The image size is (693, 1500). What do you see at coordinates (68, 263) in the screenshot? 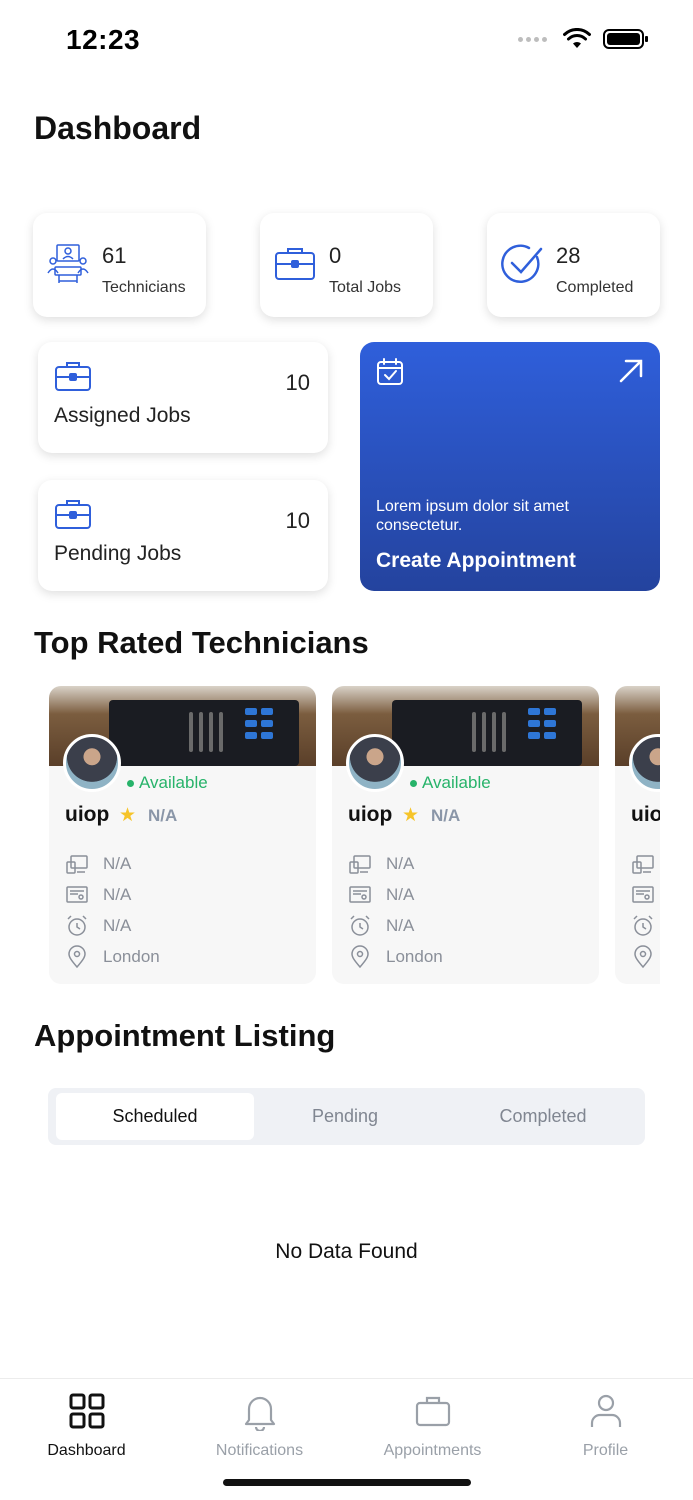
I see `technicians-icon` at bounding box center [68, 263].